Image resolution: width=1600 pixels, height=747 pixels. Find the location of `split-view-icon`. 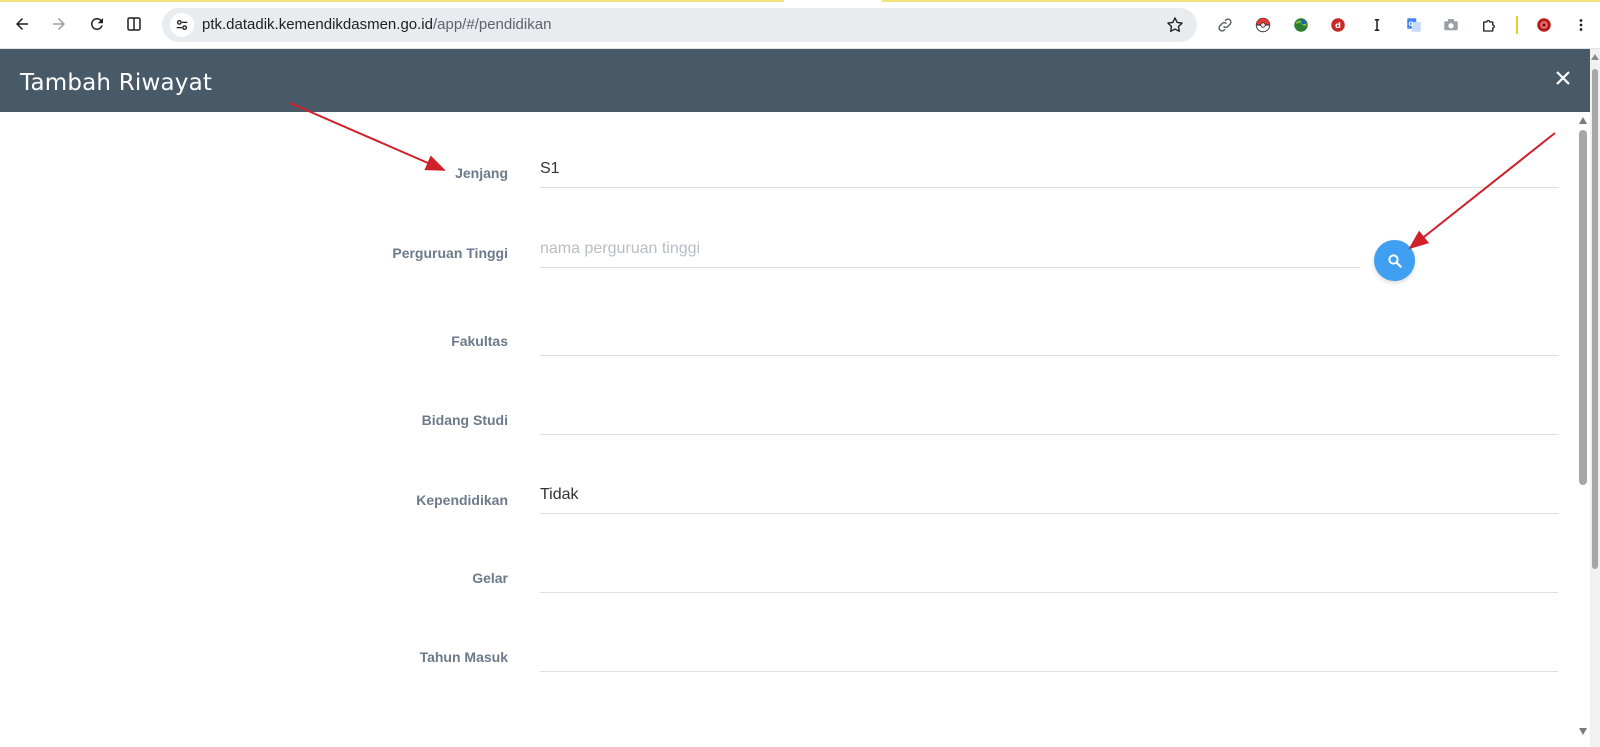

split-view-icon is located at coordinates (134, 24).